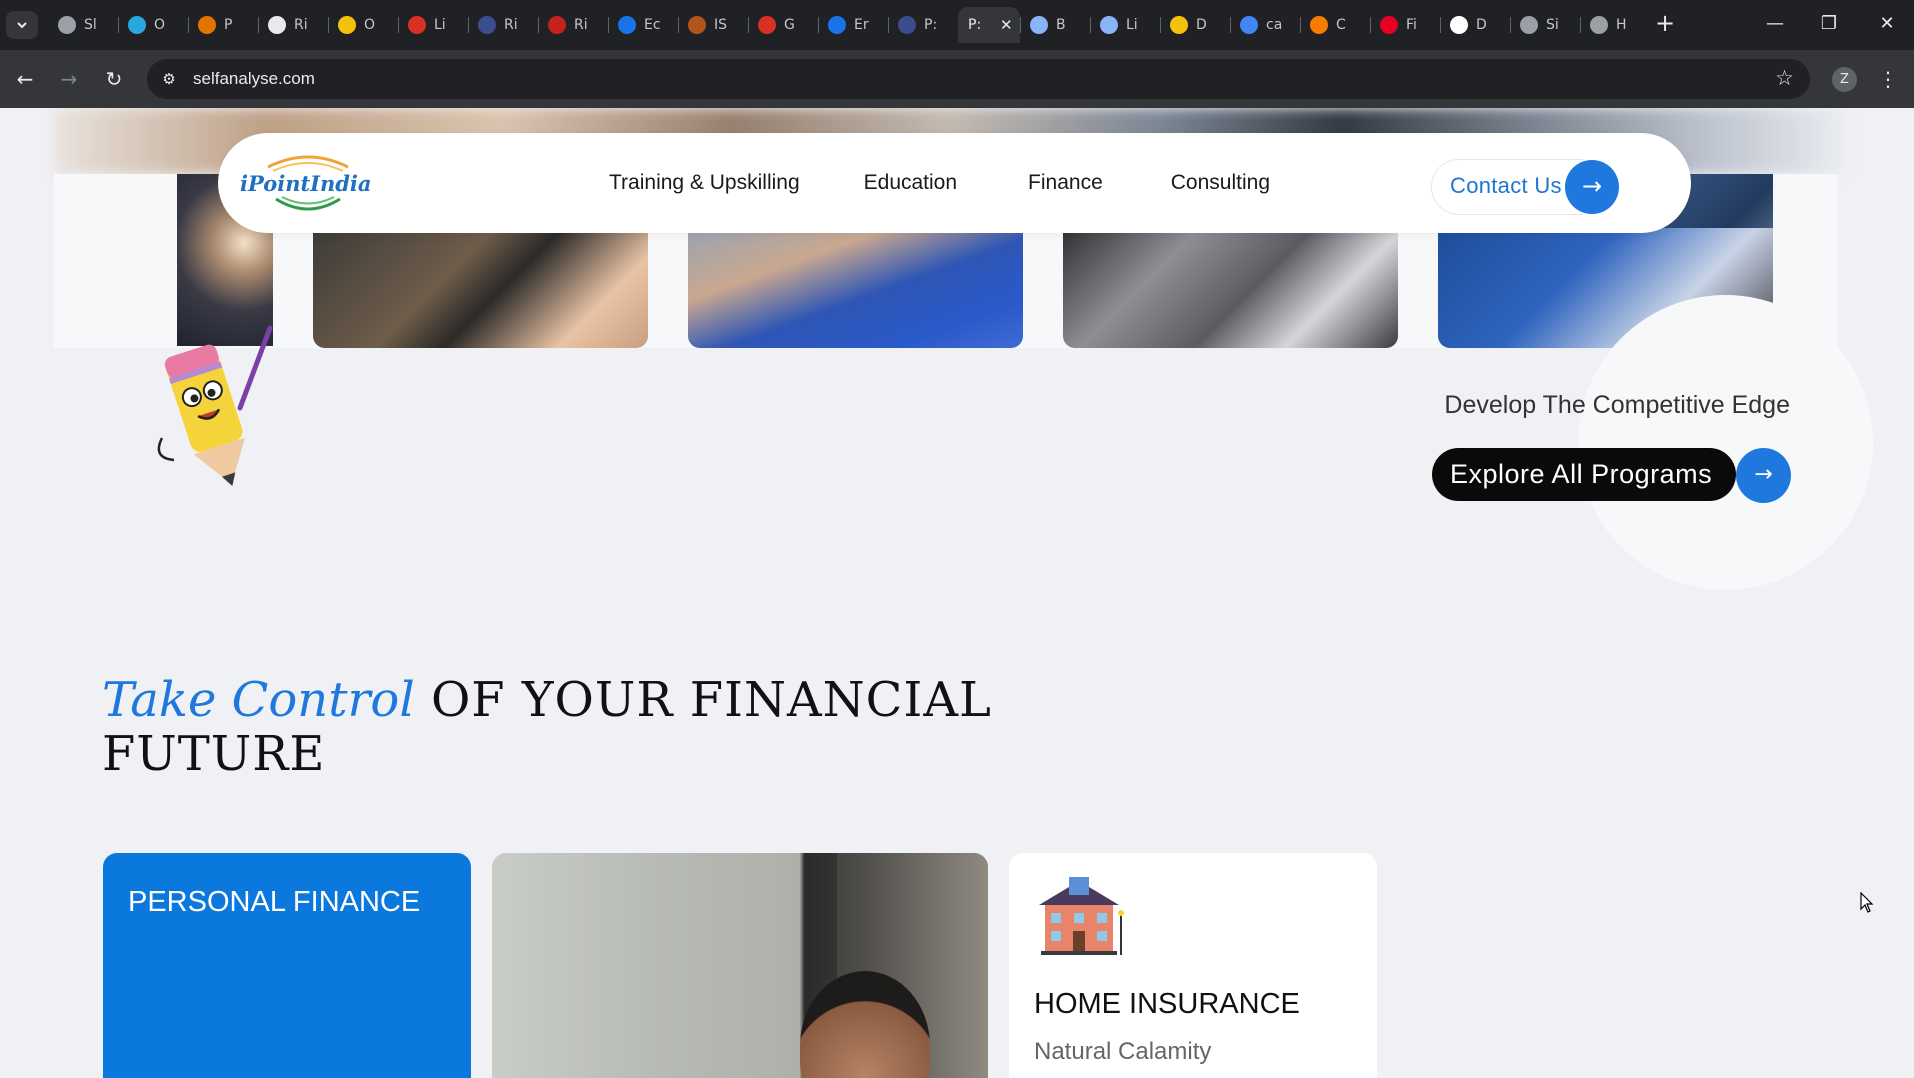 This screenshot has width=1914, height=1078. What do you see at coordinates (910, 183) in the screenshot?
I see `nav-education: Education` at bounding box center [910, 183].